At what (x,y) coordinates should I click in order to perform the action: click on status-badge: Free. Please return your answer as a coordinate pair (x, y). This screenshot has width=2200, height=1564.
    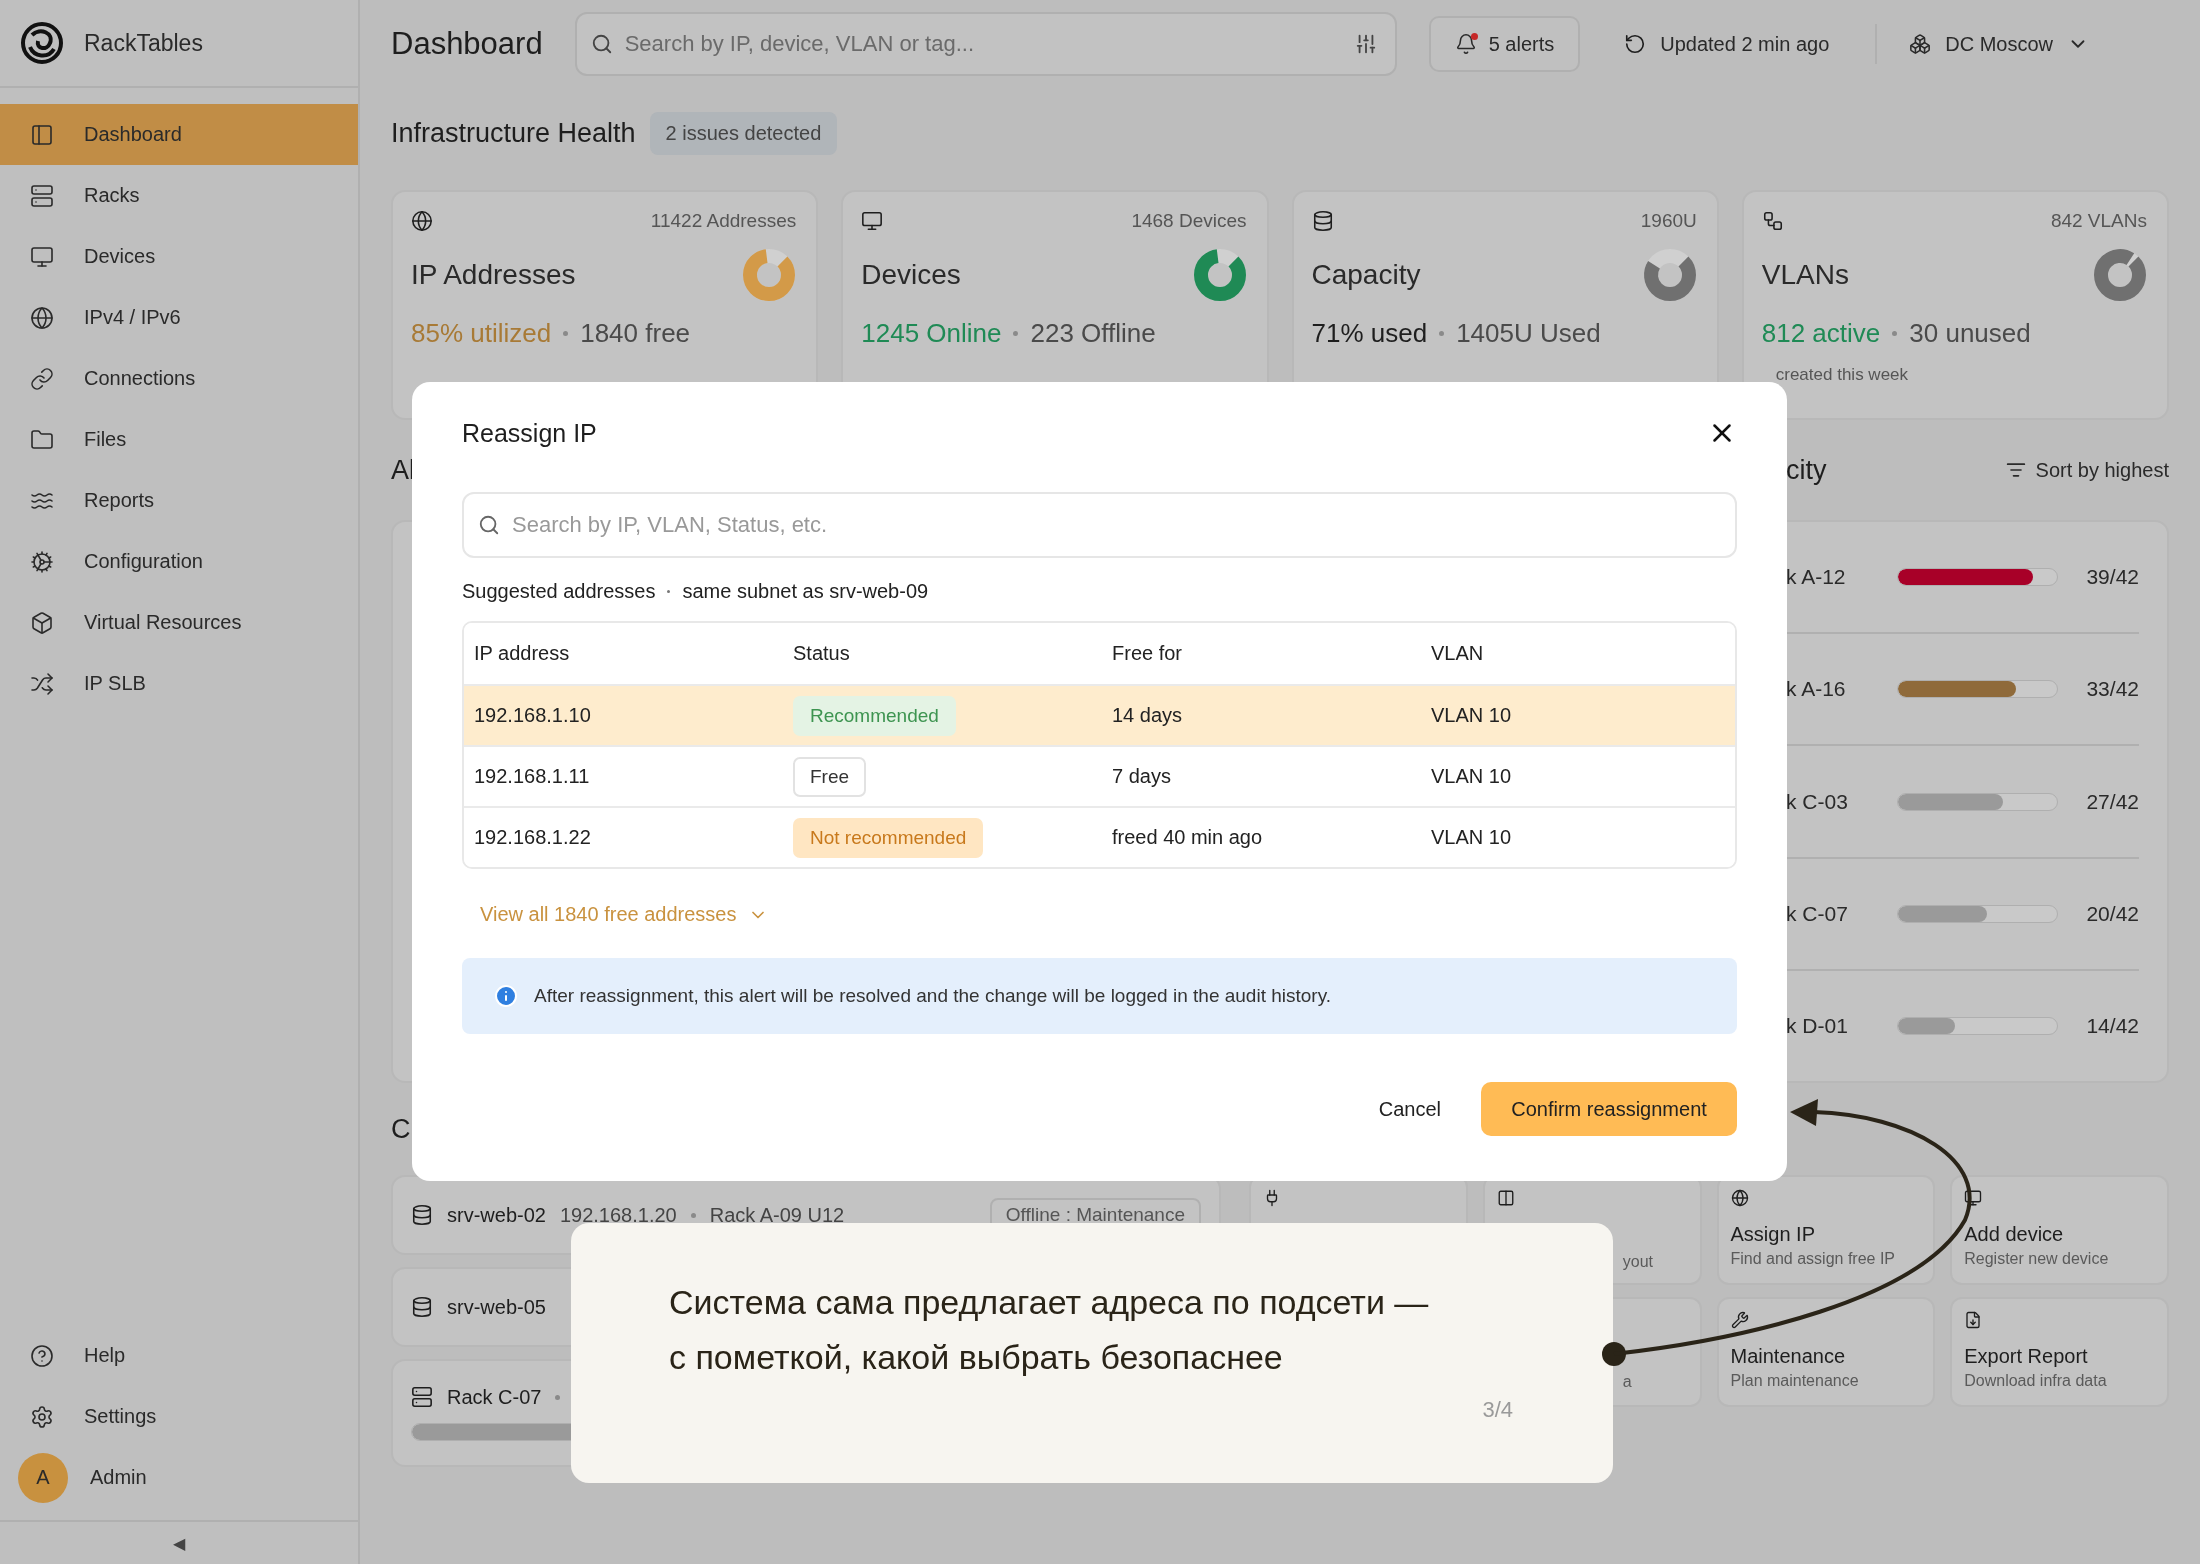
    Looking at the image, I should click on (830, 776).